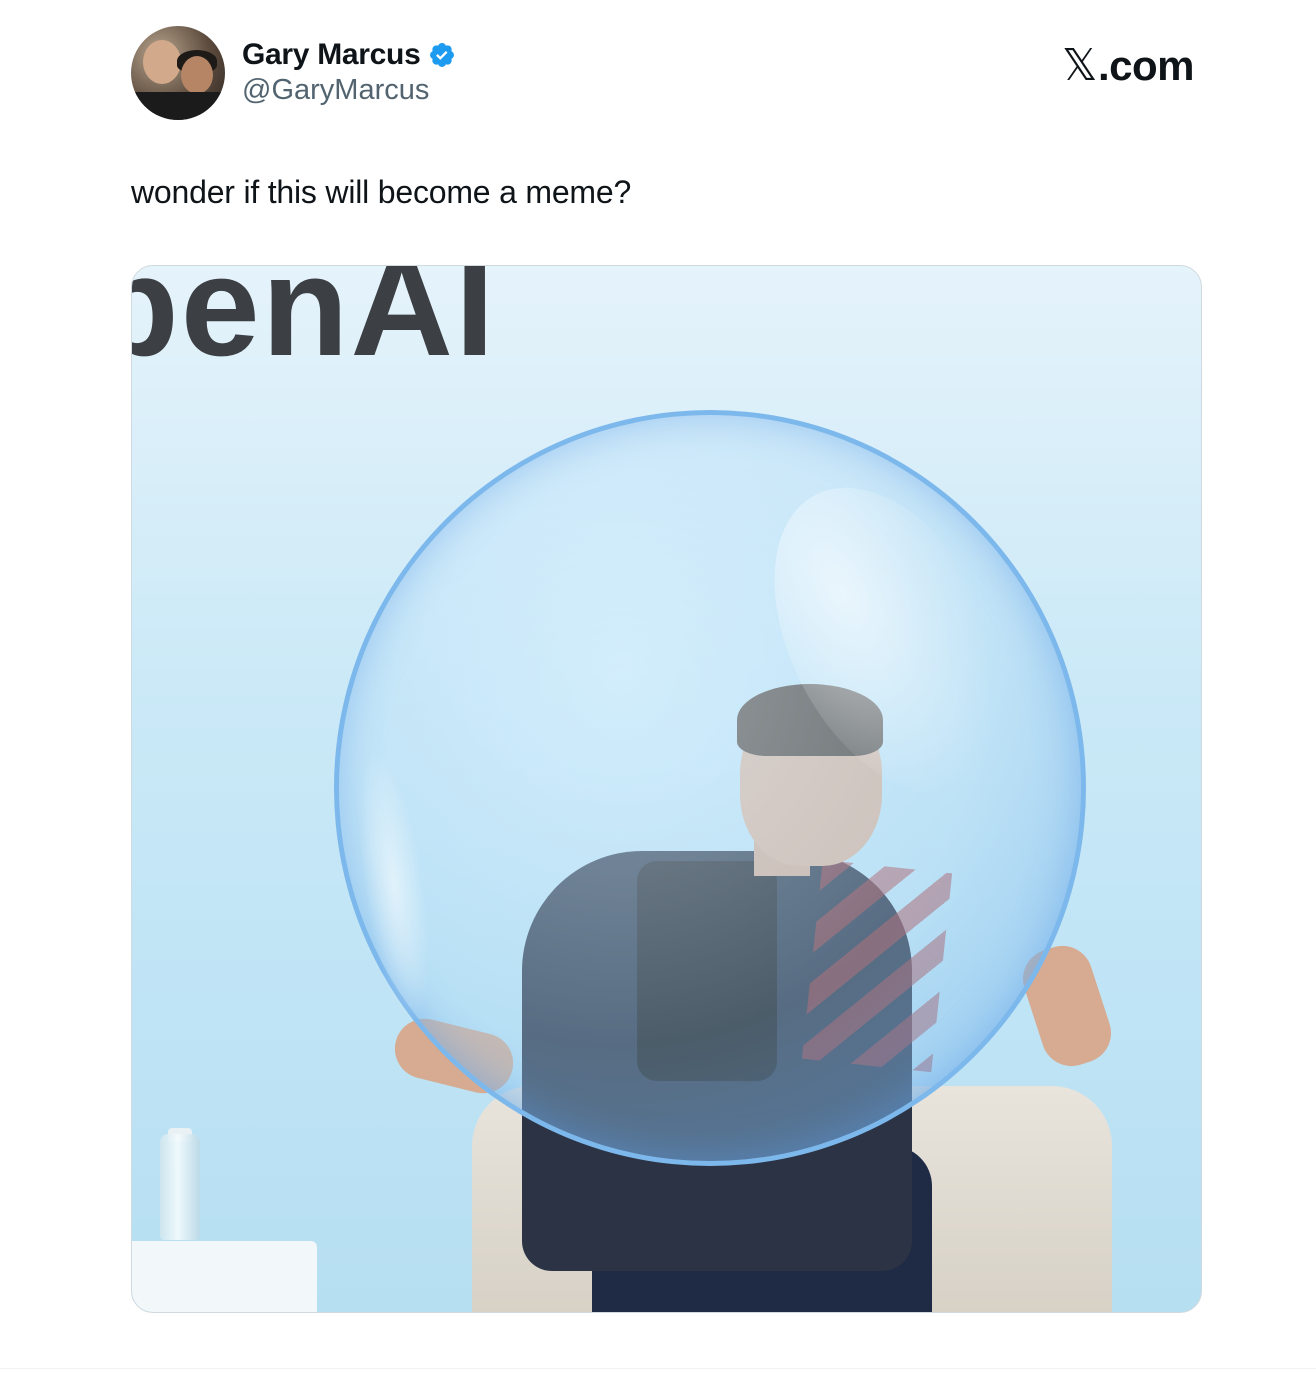 This screenshot has height=1386, width=1316. What do you see at coordinates (197, 75) in the screenshot?
I see `avatar-face-right` at bounding box center [197, 75].